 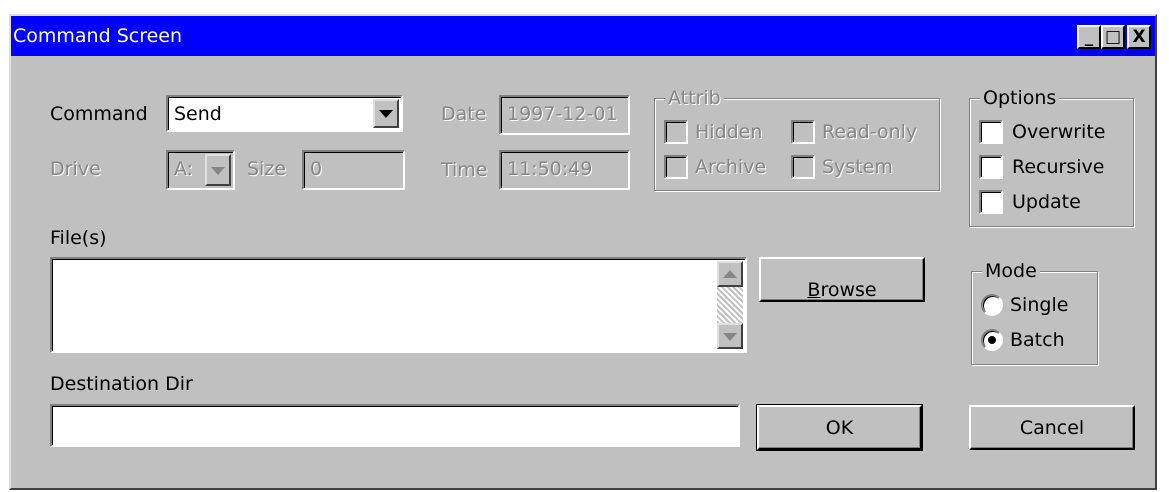 I want to click on size-value: 0, so click(x=316, y=169).